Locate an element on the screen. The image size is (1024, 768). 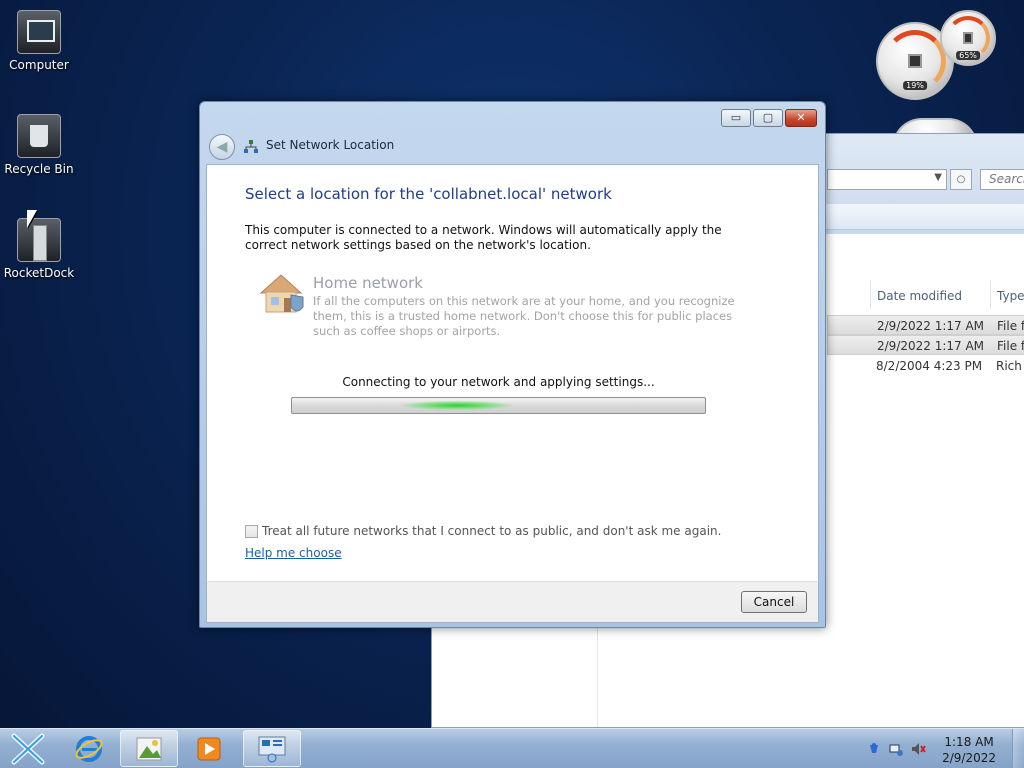
recycle-bin-icon is located at coordinates (39, 136).